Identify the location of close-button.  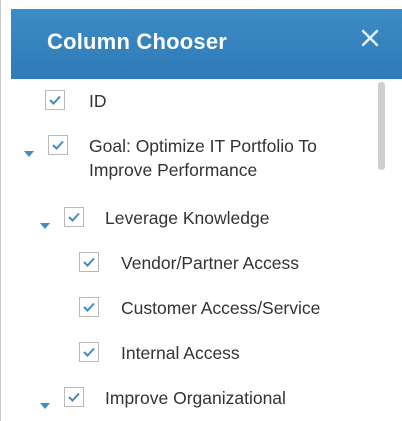
(370, 38).